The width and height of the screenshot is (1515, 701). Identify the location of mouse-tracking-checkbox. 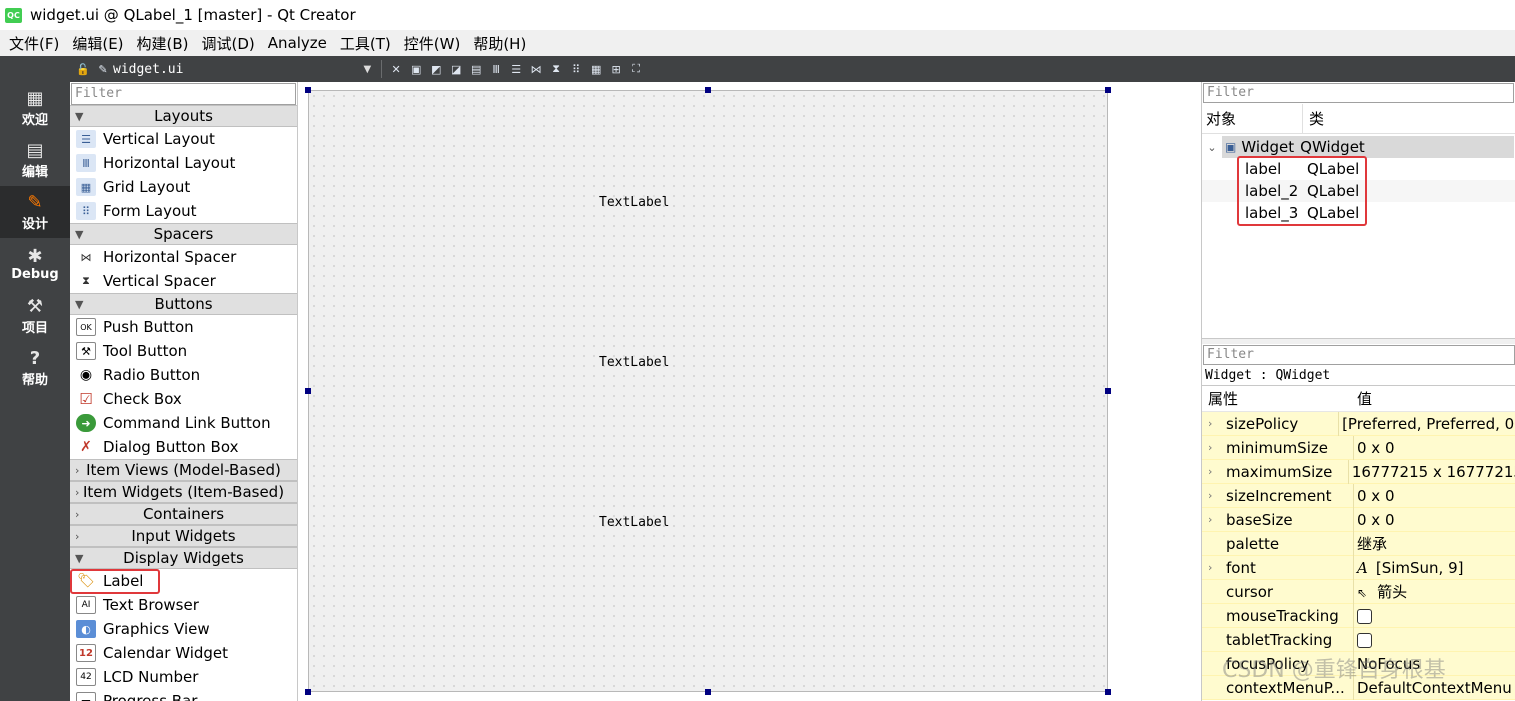
(1364, 616).